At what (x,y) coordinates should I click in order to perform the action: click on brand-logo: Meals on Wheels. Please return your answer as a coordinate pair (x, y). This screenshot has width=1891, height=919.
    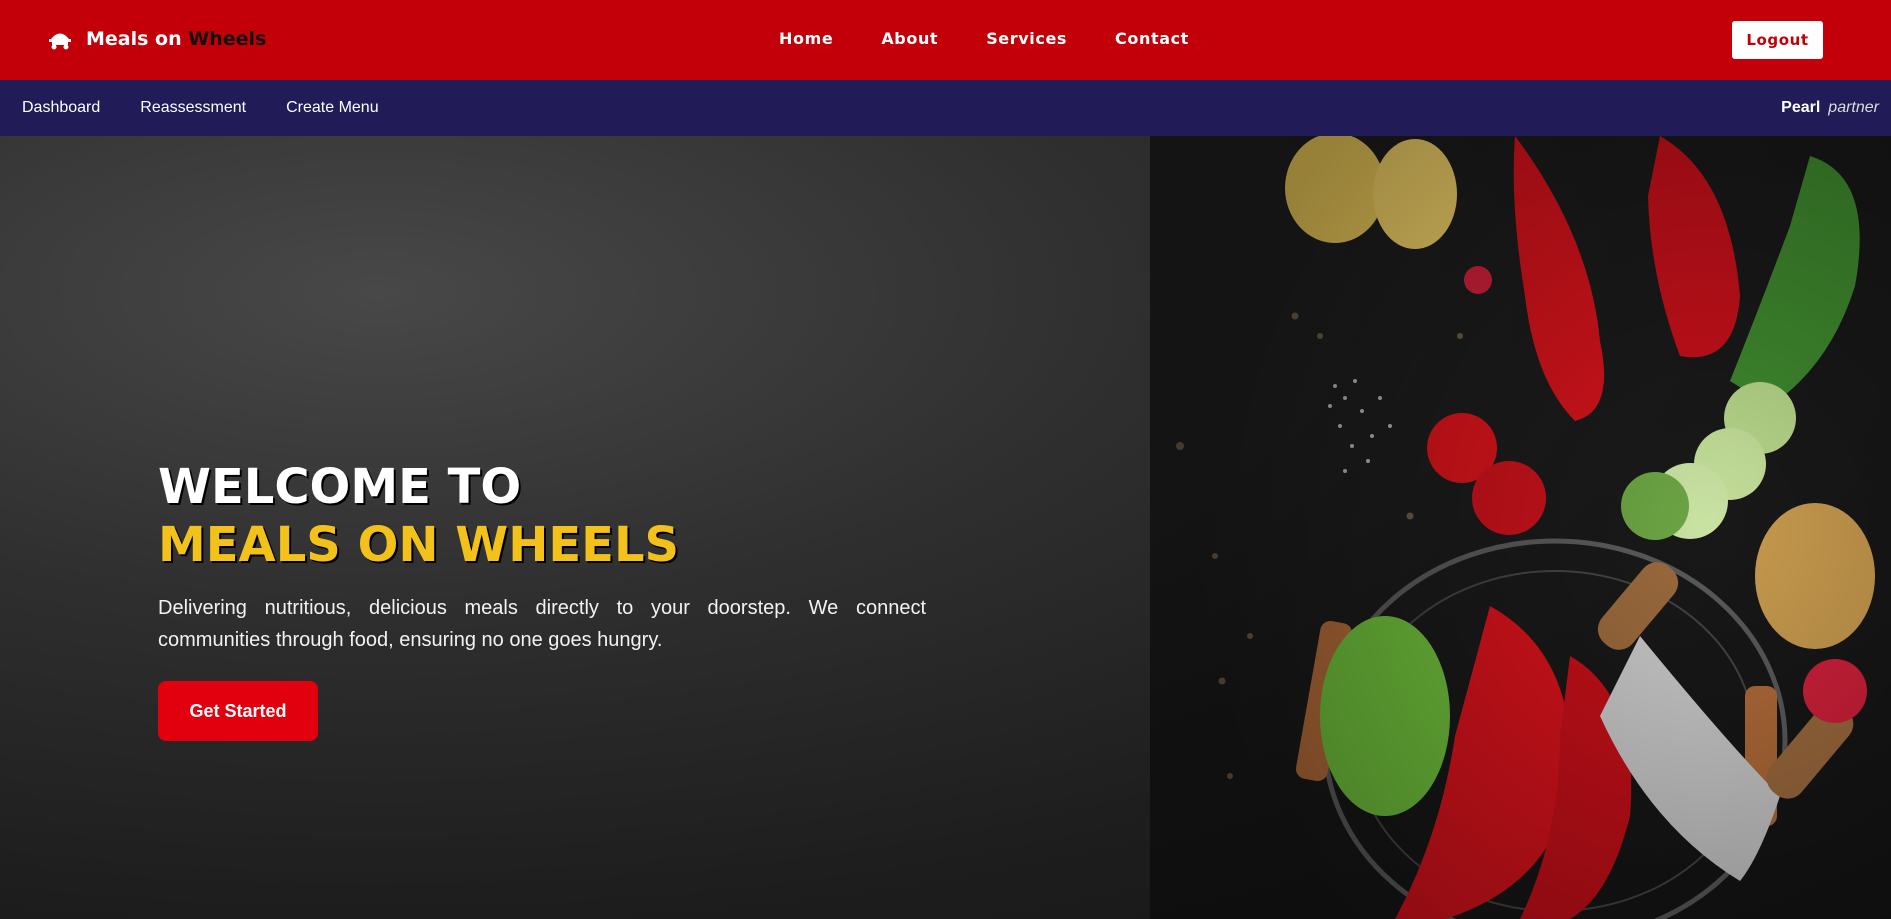
    Looking at the image, I should click on (156, 39).